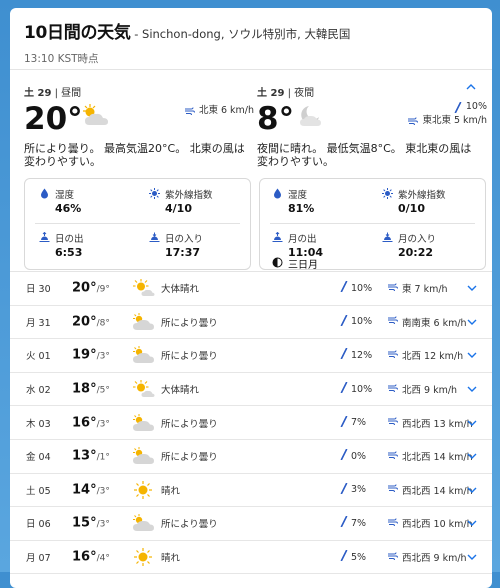 This screenshot has width=500, height=588. What do you see at coordinates (84, 288) in the screenshot?
I see `forecast-high: 20°` at bounding box center [84, 288].